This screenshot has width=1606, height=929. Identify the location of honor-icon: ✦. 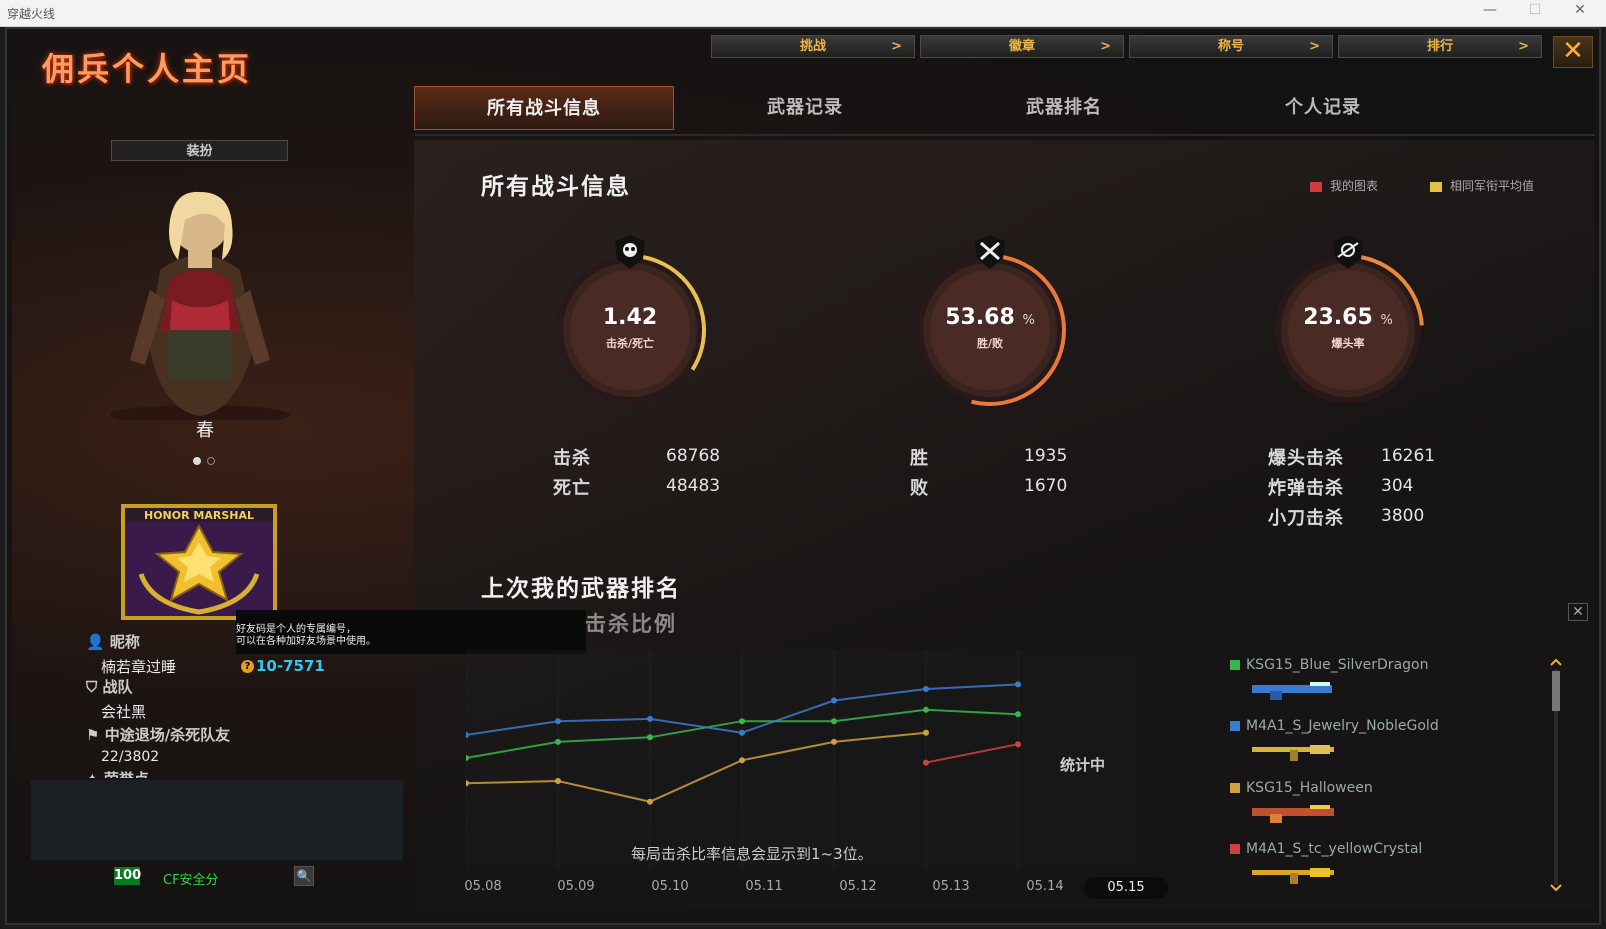
(92, 774).